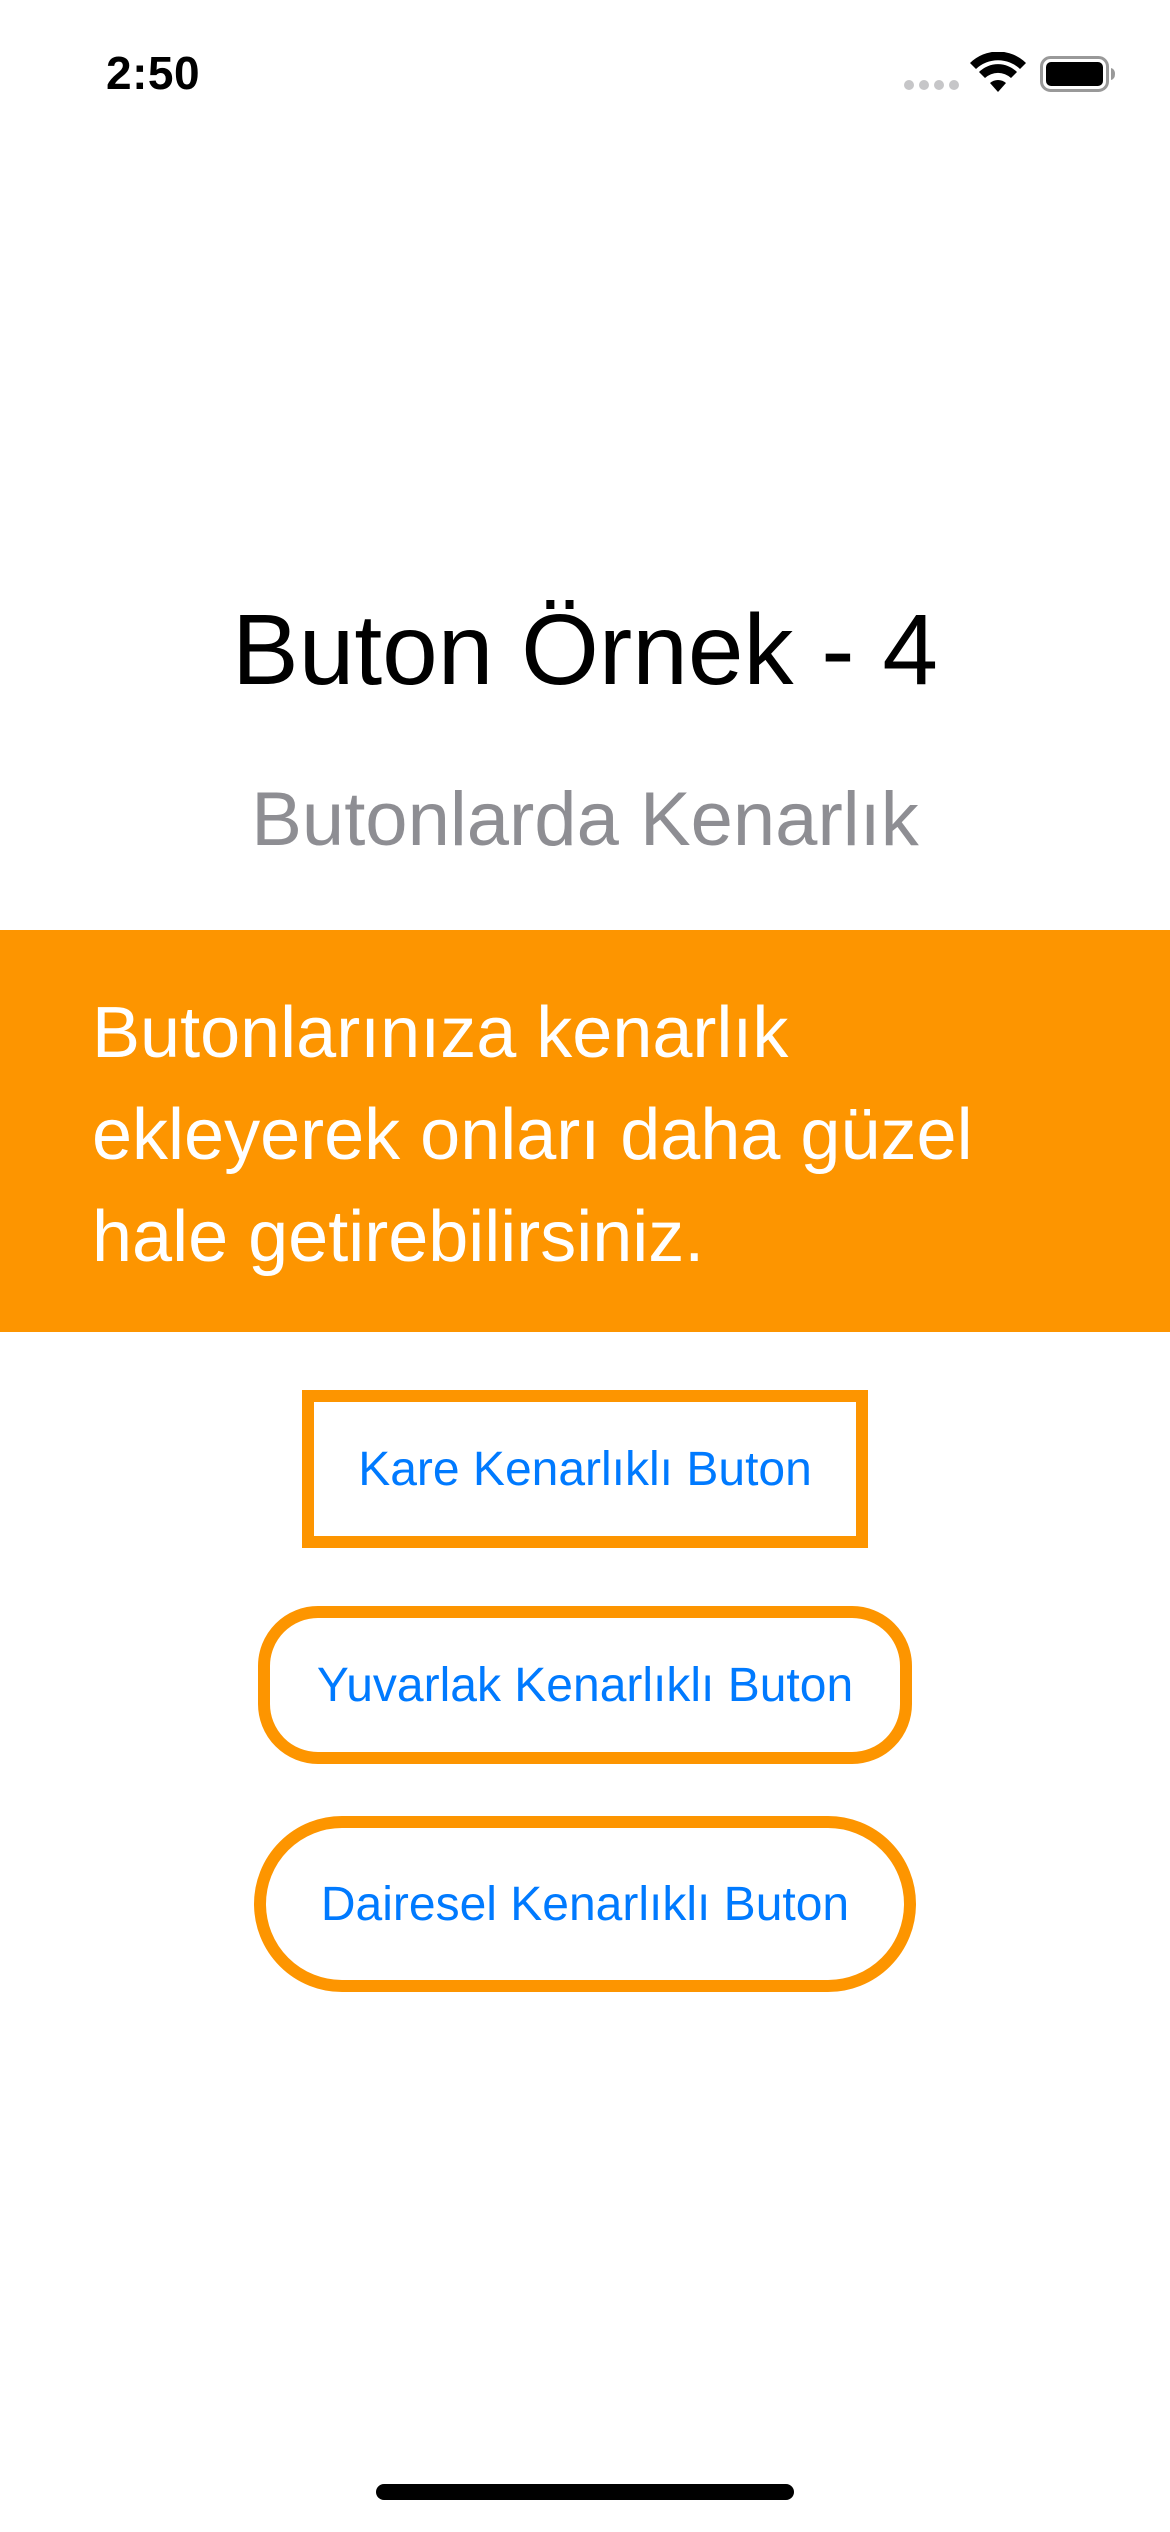  Describe the element at coordinates (585, 650) in the screenshot. I see `page-title: Buton Örnek - 4` at that location.